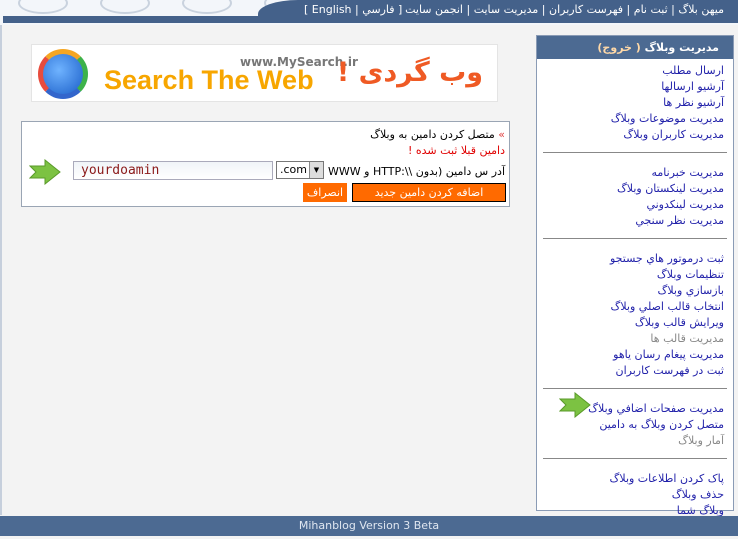 This screenshot has height=539, width=738. Describe the element at coordinates (173, 170) in the screenshot. I see `domain-input: yourdoamin` at that location.